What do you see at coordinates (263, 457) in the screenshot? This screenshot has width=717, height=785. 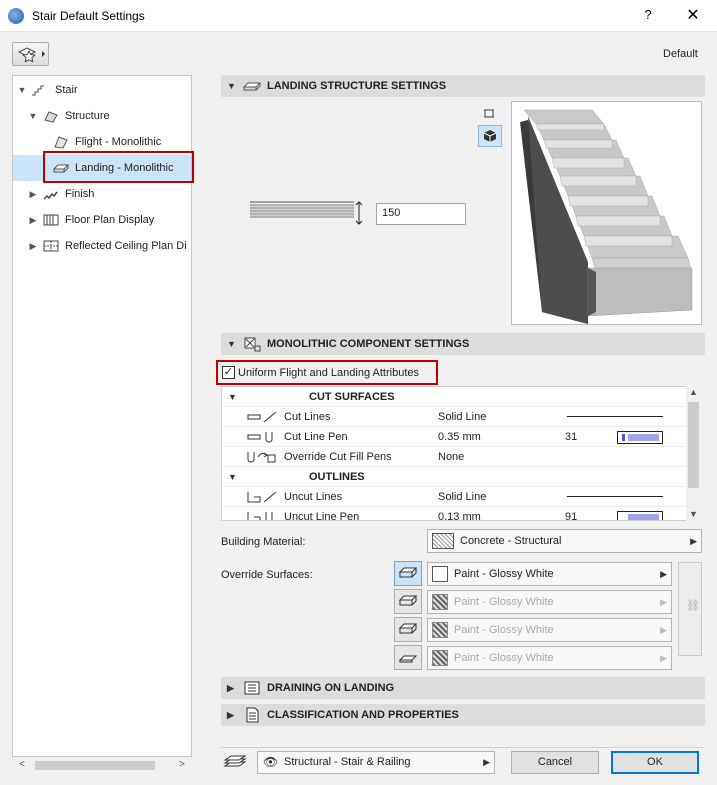 I see `fill-pen-icon` at bounding box center [263, 457].